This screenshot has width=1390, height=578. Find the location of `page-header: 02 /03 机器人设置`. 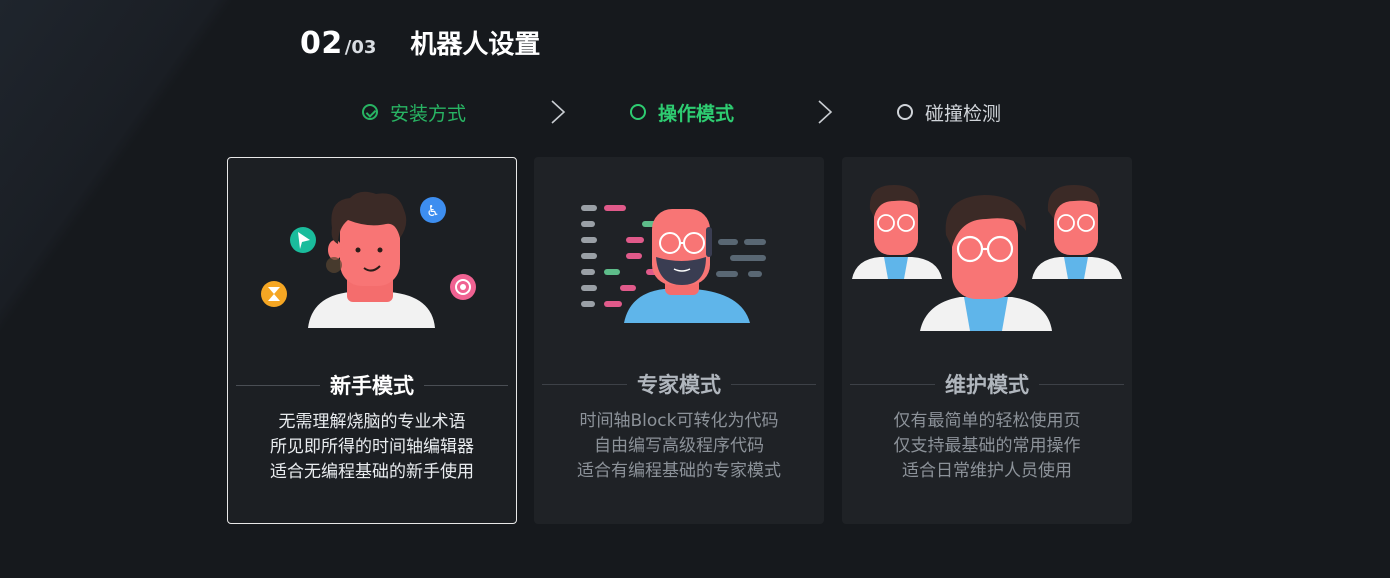

page-header: 02 /03 机器人设置 is located at coordinates (420, 42).